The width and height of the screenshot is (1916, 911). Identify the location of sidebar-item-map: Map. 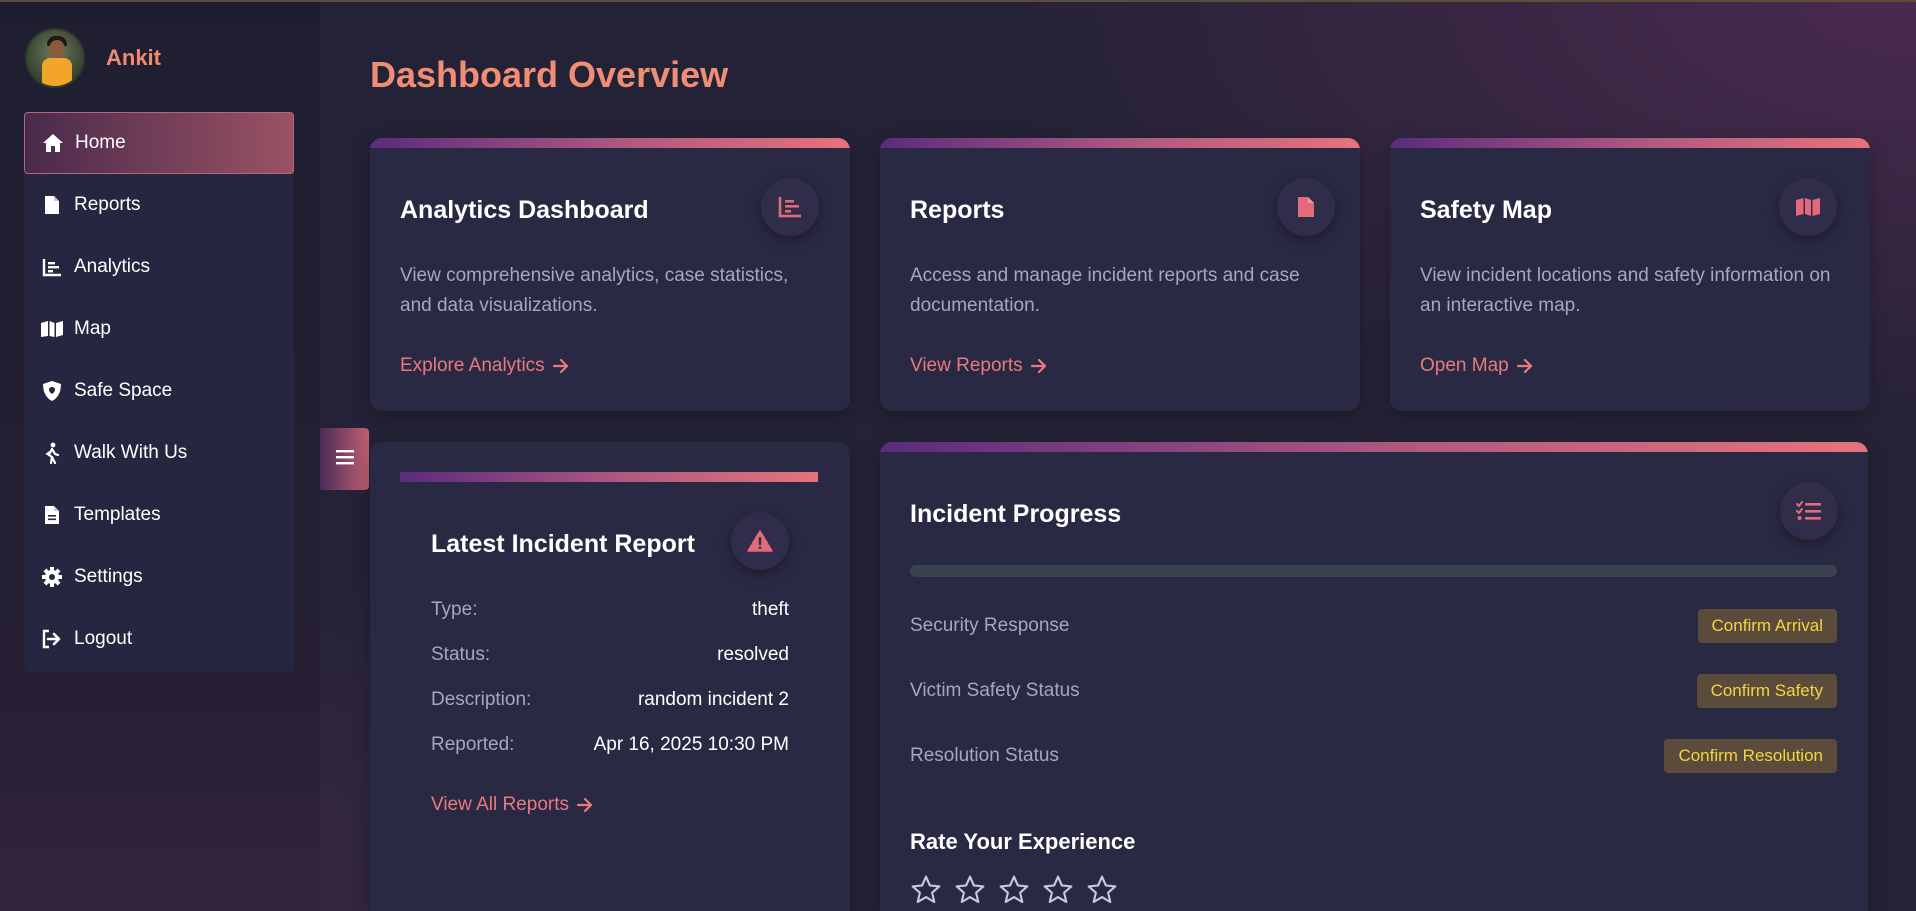
(159, 329).